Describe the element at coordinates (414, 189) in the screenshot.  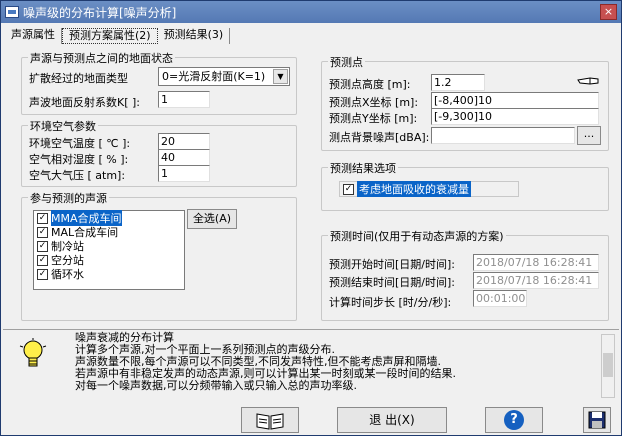
I see `attenuation-label: 考虑地面吸收的衰减量` at that location.